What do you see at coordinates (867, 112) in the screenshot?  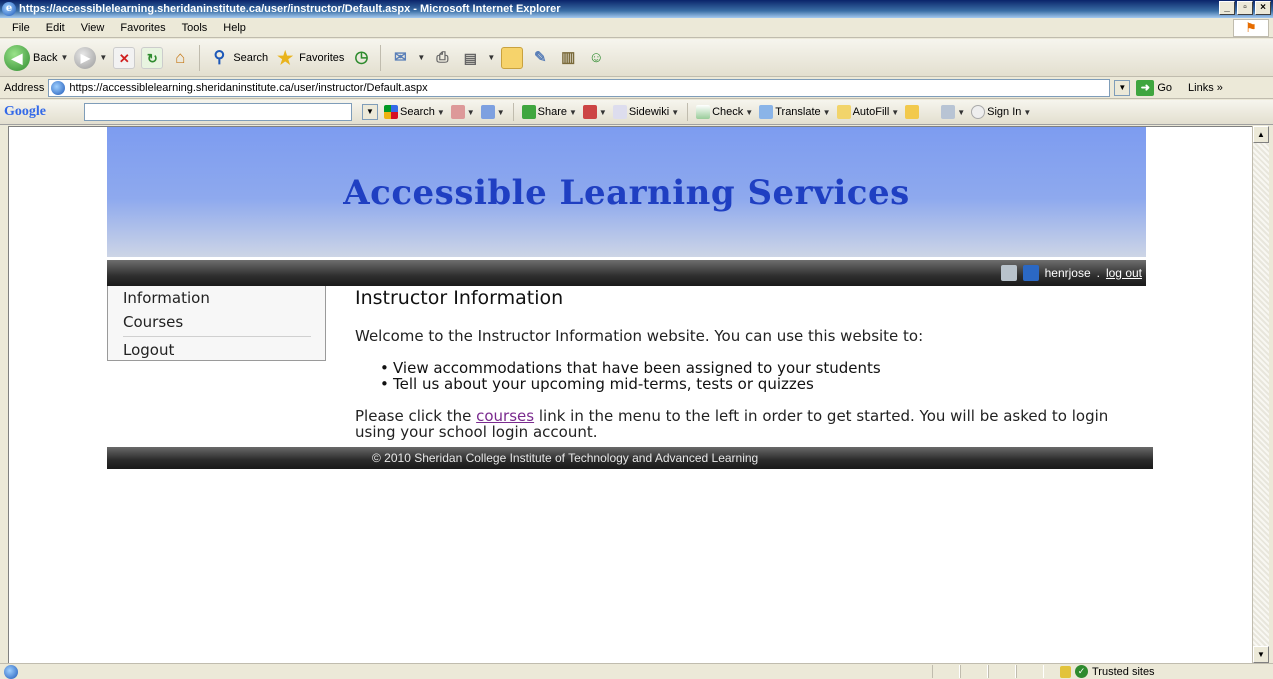 I see `autofill-button: AutoFill ▼` at bounding box center [867, 112].